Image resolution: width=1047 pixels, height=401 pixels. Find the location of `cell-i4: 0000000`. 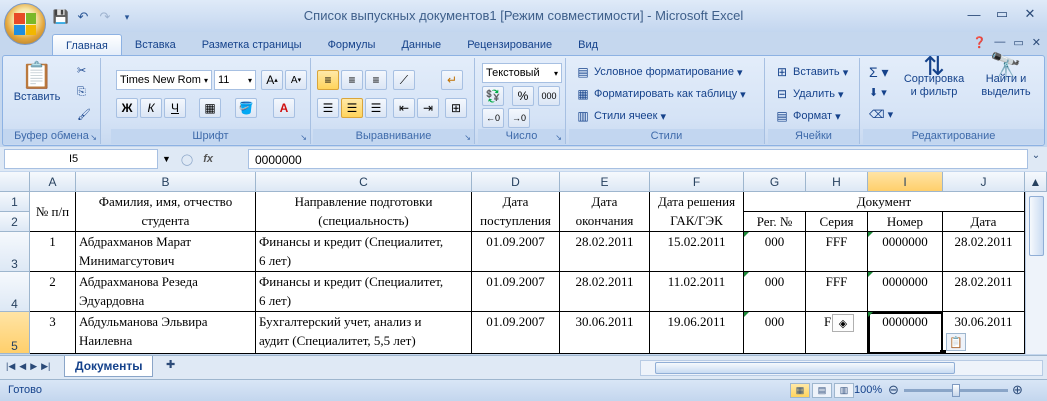

cell-i4: 0000000 is located at coordinates (905, 292).